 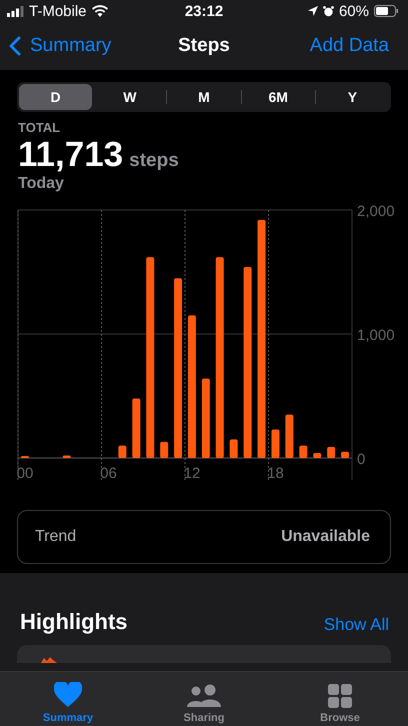 I want to click on axis-label: 18, so click(x=275, y=473).